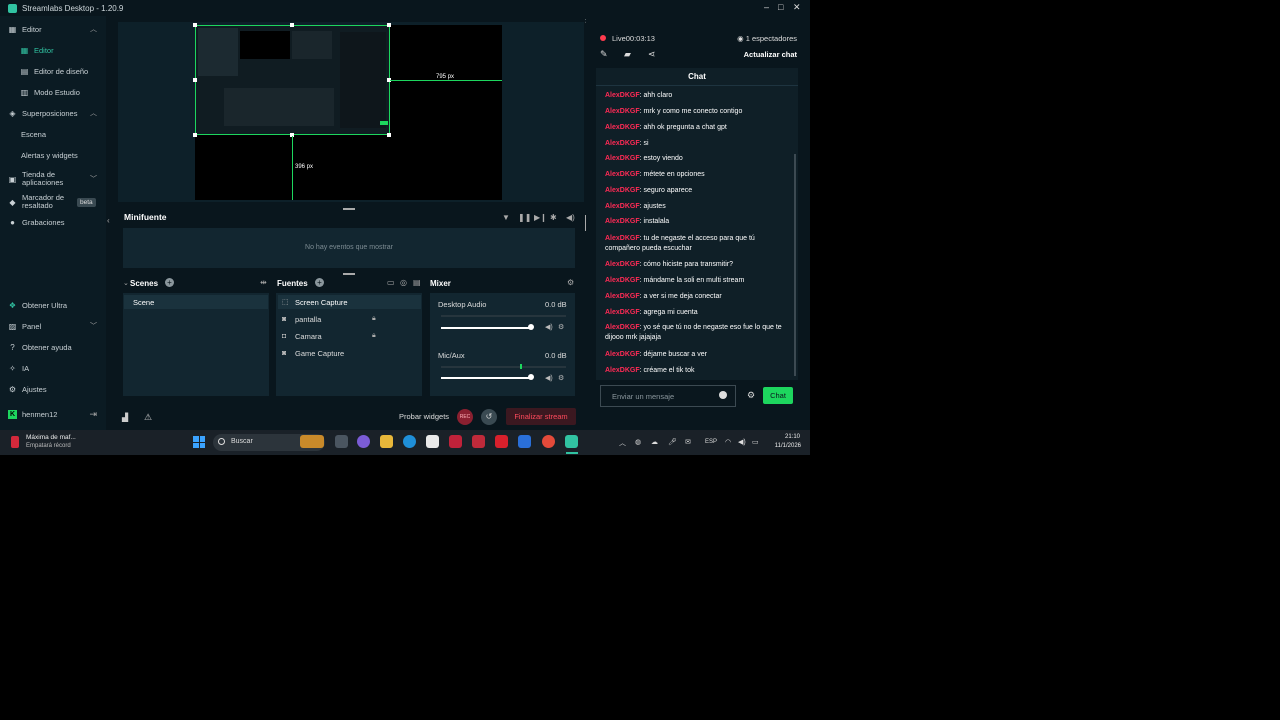 Image resolution: width=1280 pixels, height=720 pixels. Describe the element at coordinates (524, 217) in the screenshot. I see `pause-icon: ❚❚` at that location.